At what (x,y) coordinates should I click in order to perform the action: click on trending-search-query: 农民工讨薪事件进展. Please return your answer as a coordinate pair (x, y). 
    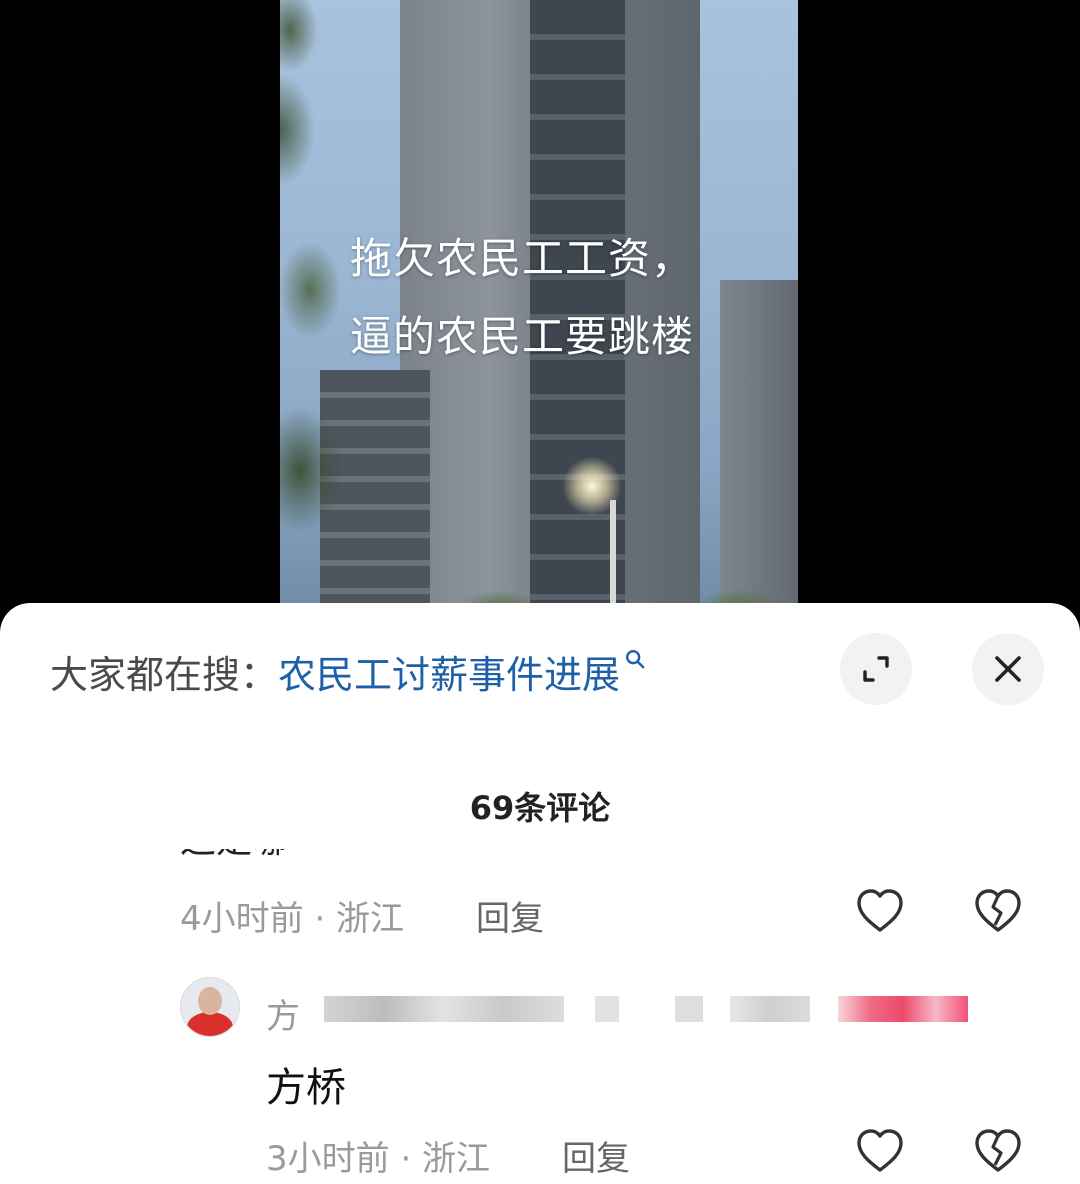
    Looking at the image, I should click on (449, 671).